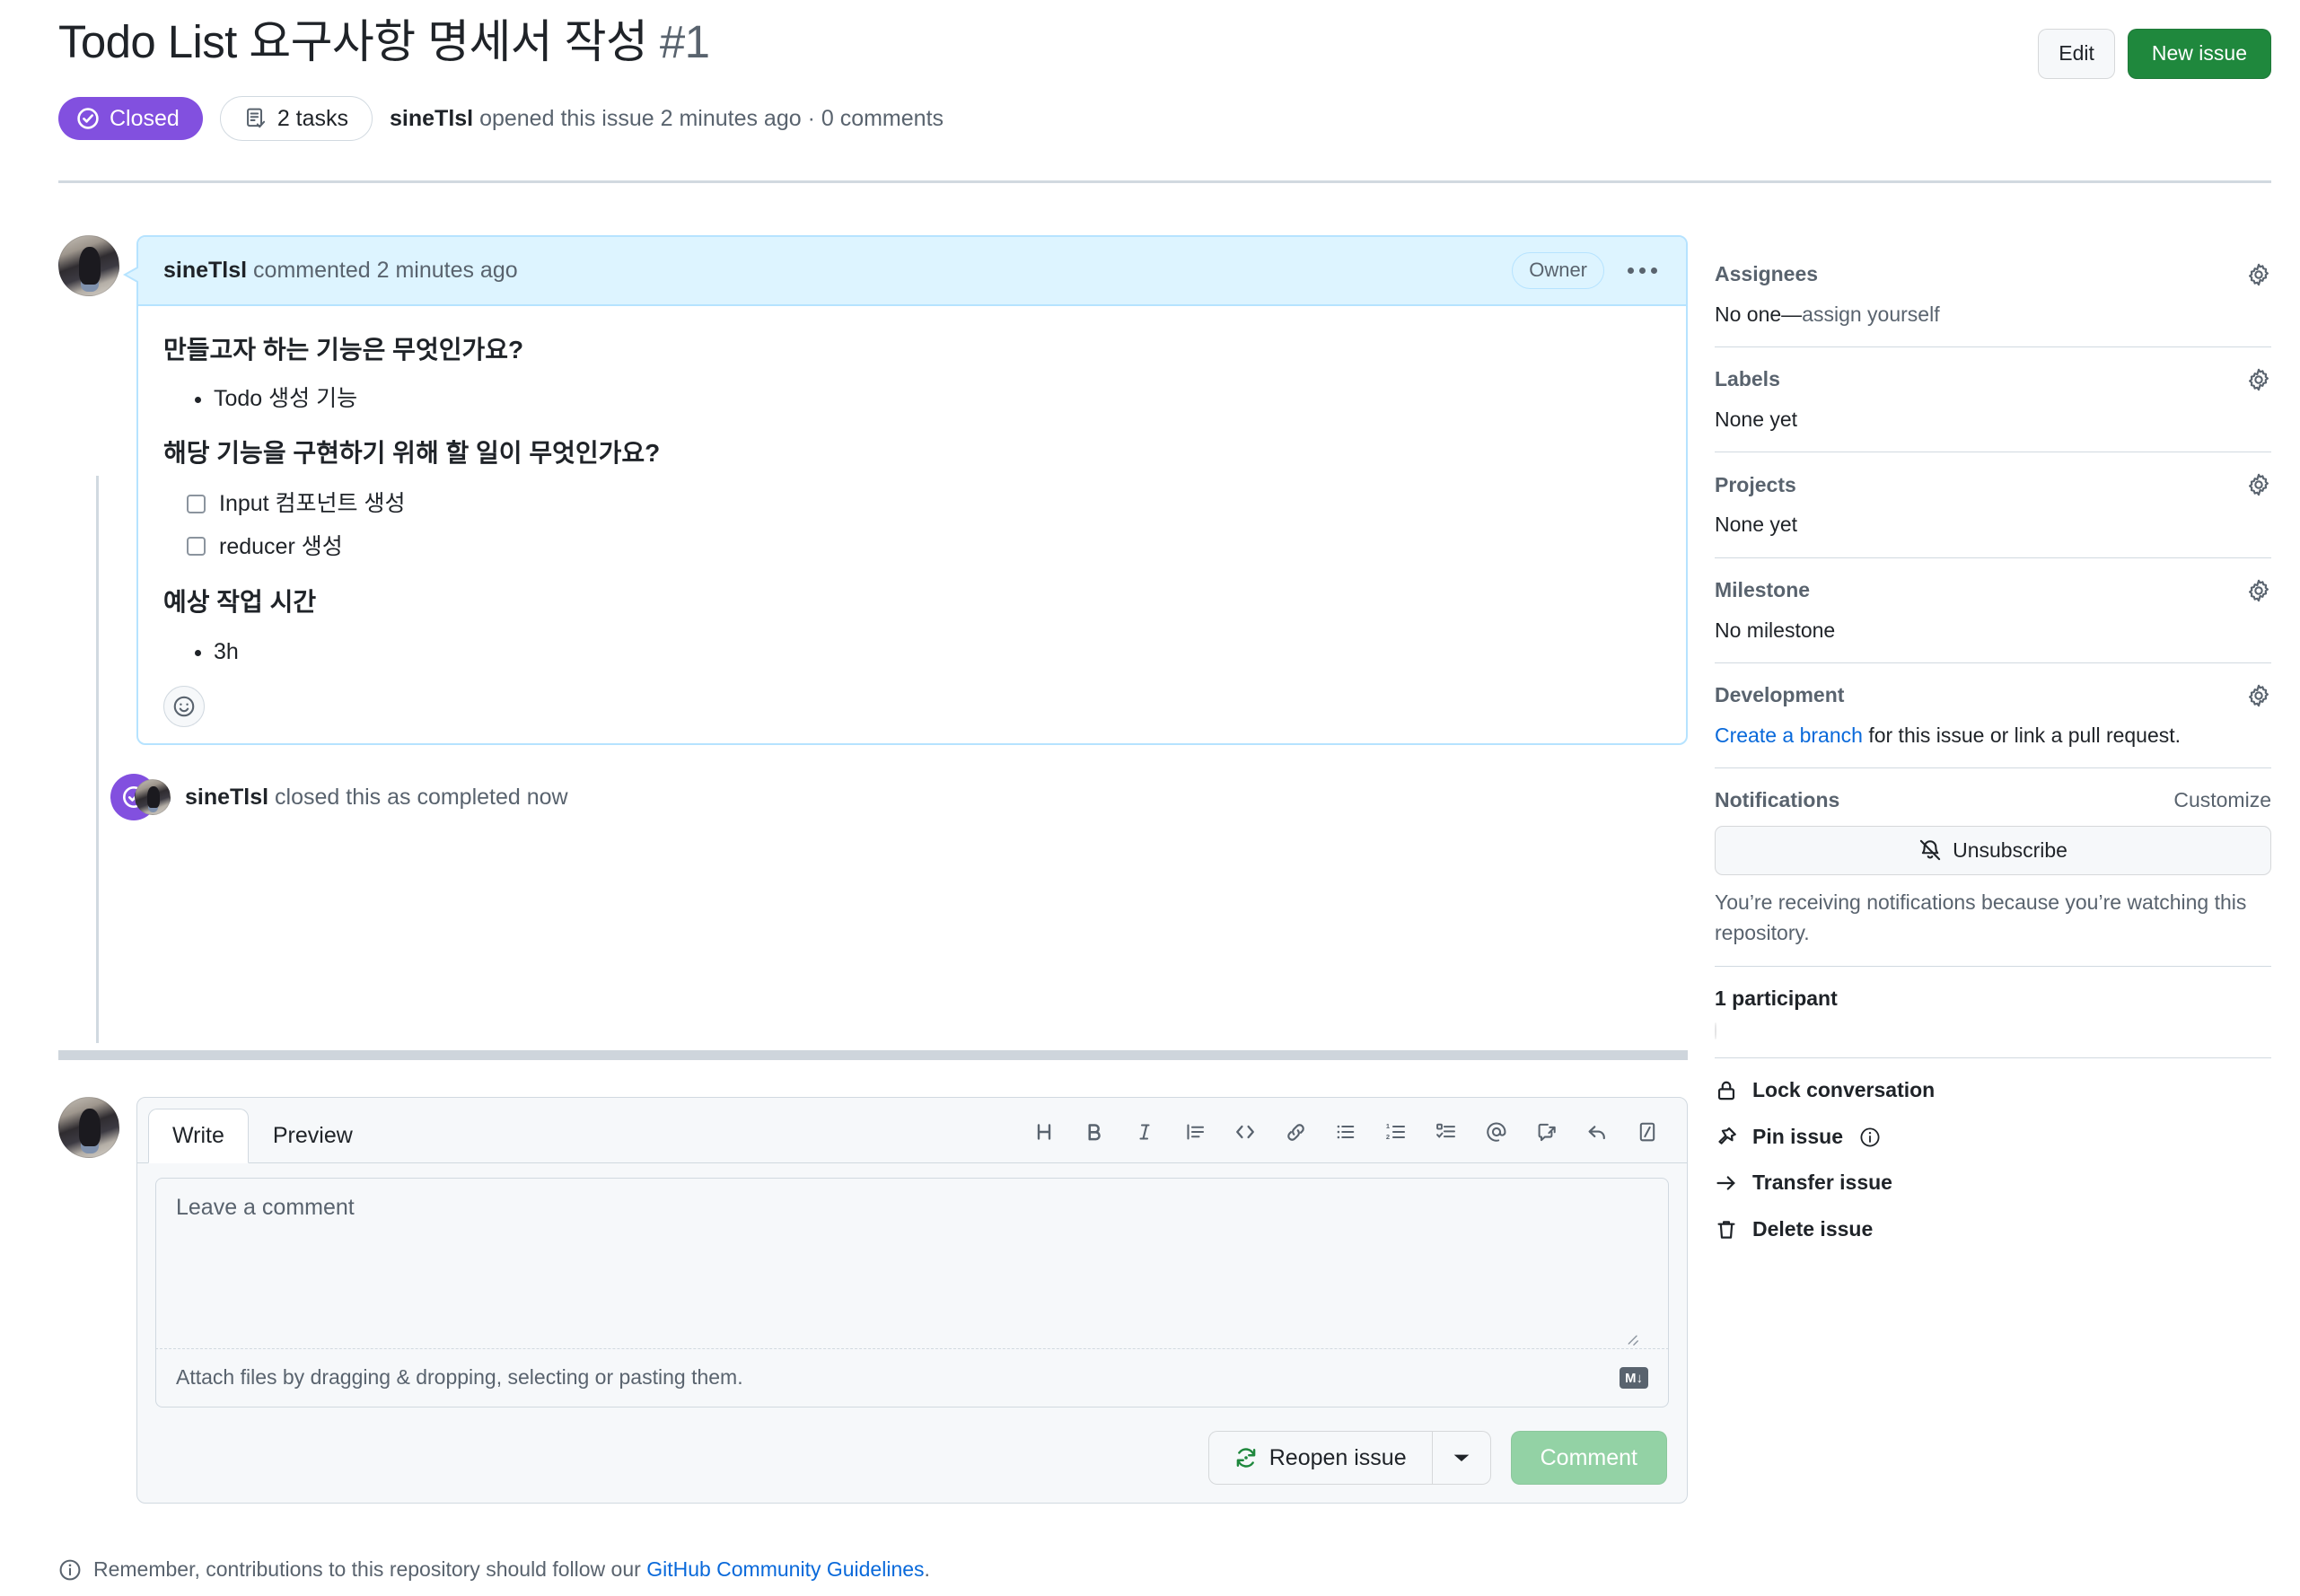 The image size is (2300, 1596). What do you see at coordinates (1164, 39) in the screenshot?
I see `page-title: Todo List 요구사항 명세서 작성 #1` at bounding box center [1164, 39].